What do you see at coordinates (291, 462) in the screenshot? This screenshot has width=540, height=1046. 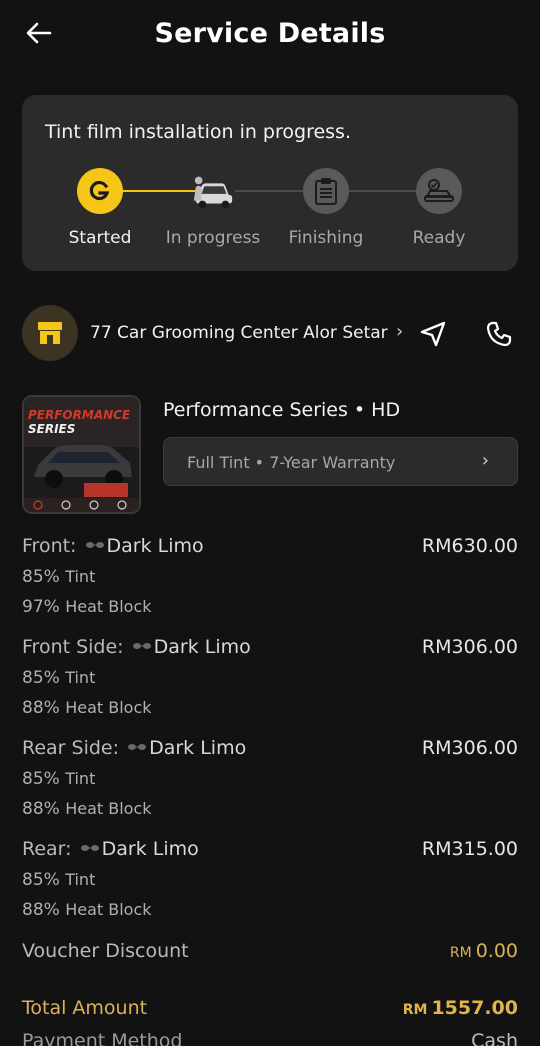 I see `package-option-label: Full Tint • 7-Year Warranty` at bounding box center [291, 462].